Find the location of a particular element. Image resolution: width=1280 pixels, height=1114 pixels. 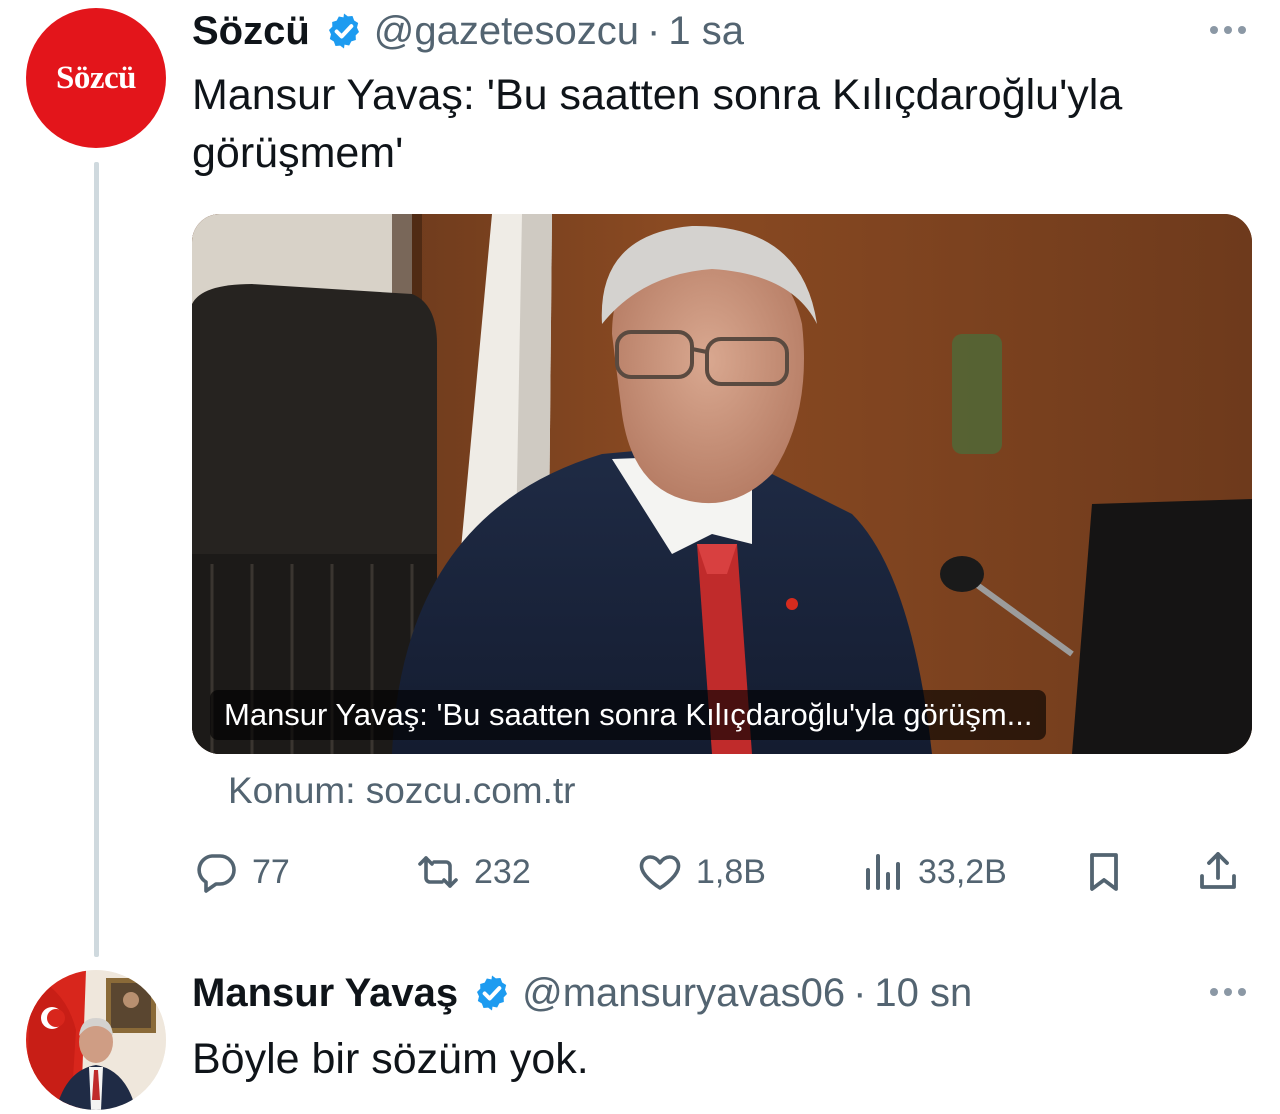

share-icon is located at coordinates (1218, 870).